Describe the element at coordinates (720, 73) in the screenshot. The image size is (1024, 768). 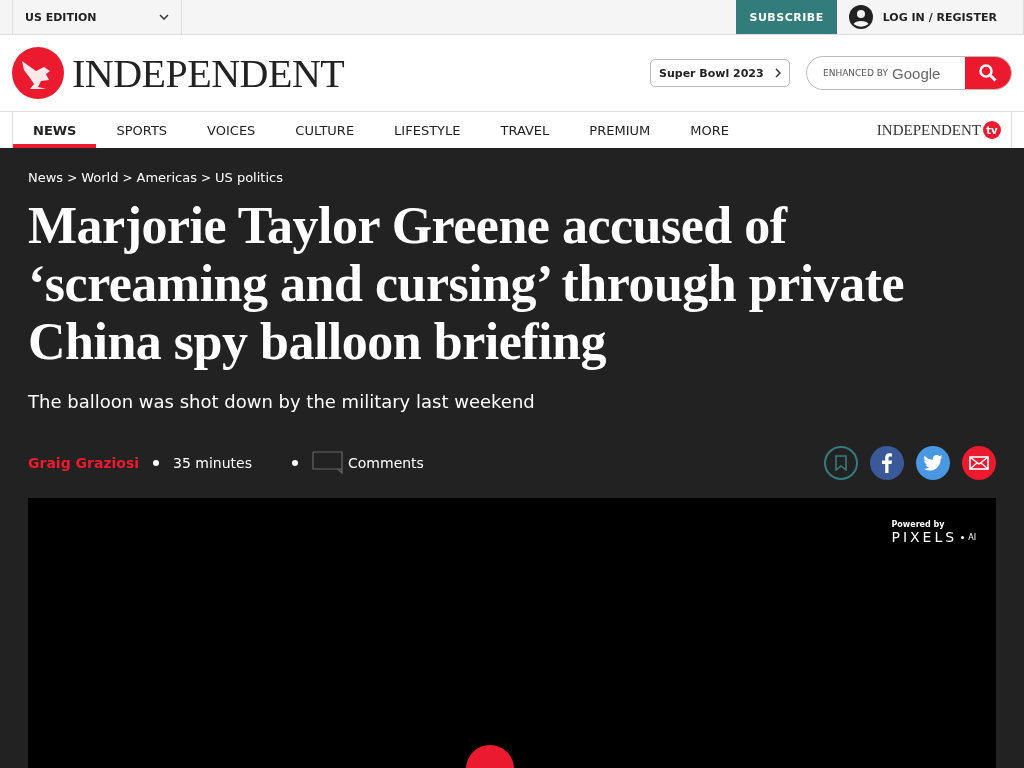
I see `promo-link: Super Bowl 2023` at that location.